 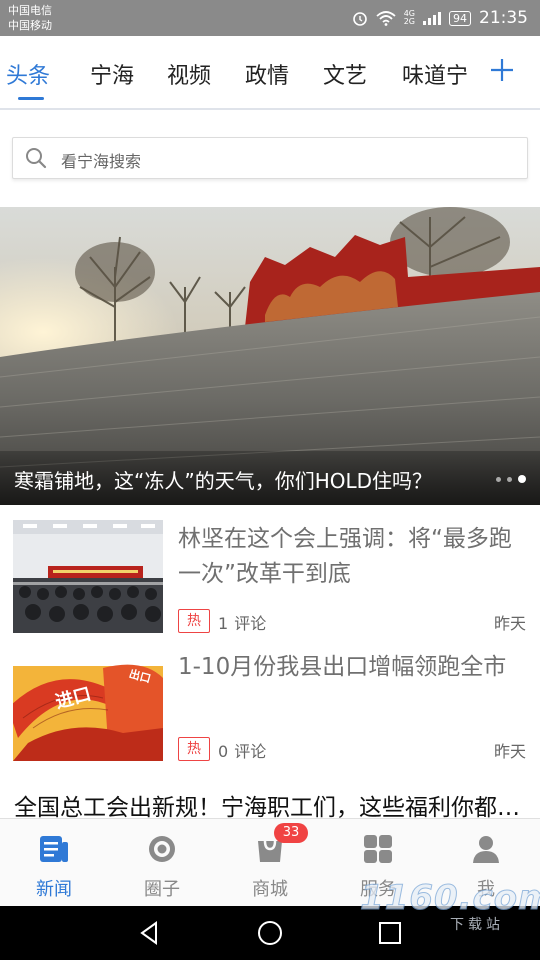 I want to click on wifi-icon, so click(x=386, y=18).